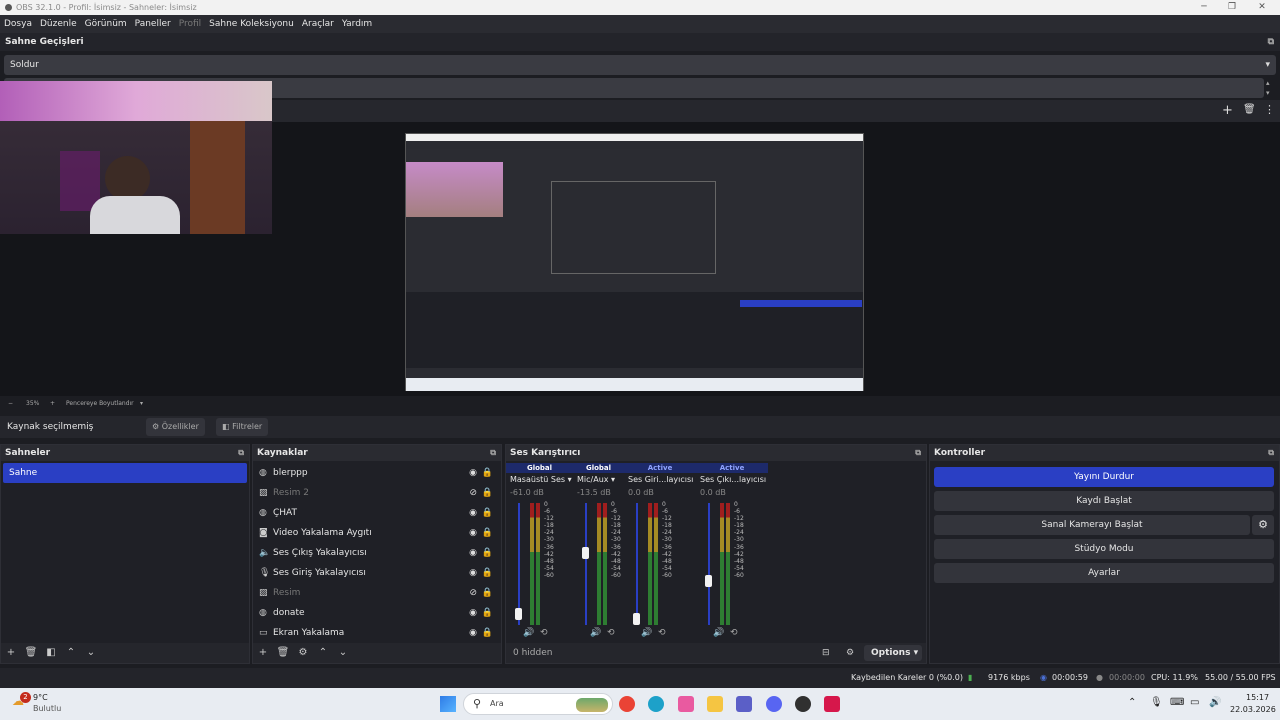 The width and height of the screenshot is (1280, 720). Describe the element at coordinates (1271, 88) in the screenshot. I see `duration-spinner: ▴ ▾` at that location.